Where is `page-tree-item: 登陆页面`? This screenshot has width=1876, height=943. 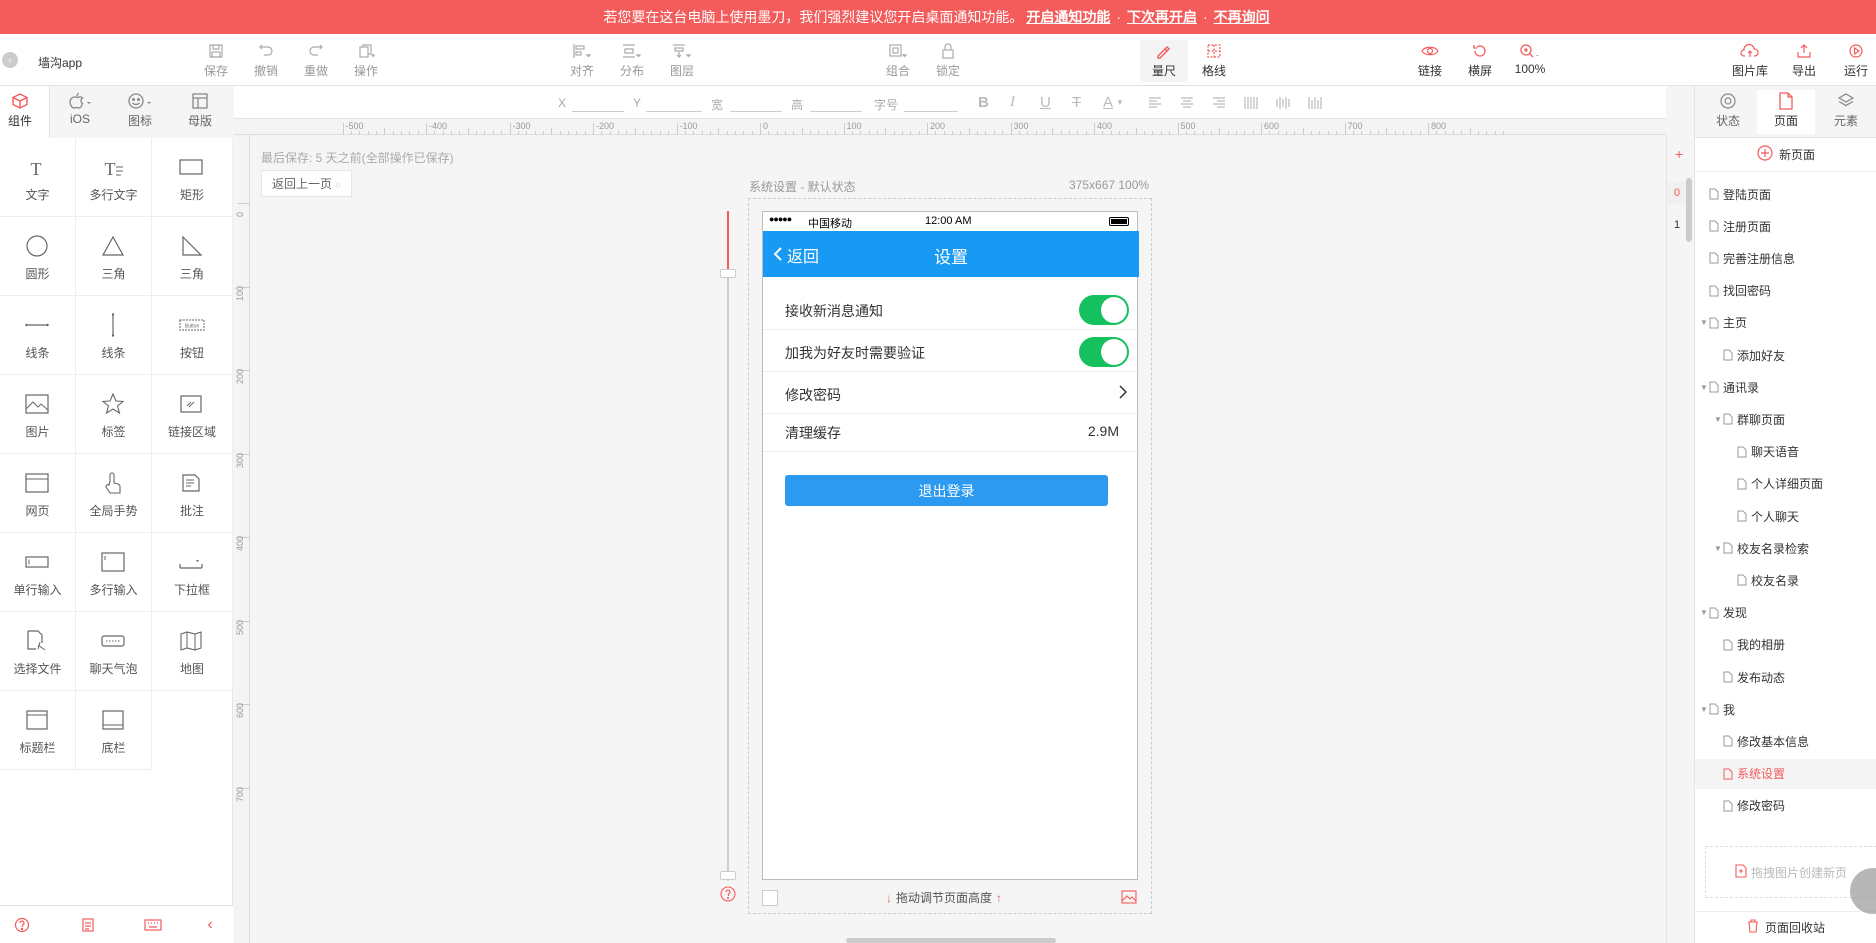 page-tree-item: 登陆页面 is located at coordinates (1785, 194).